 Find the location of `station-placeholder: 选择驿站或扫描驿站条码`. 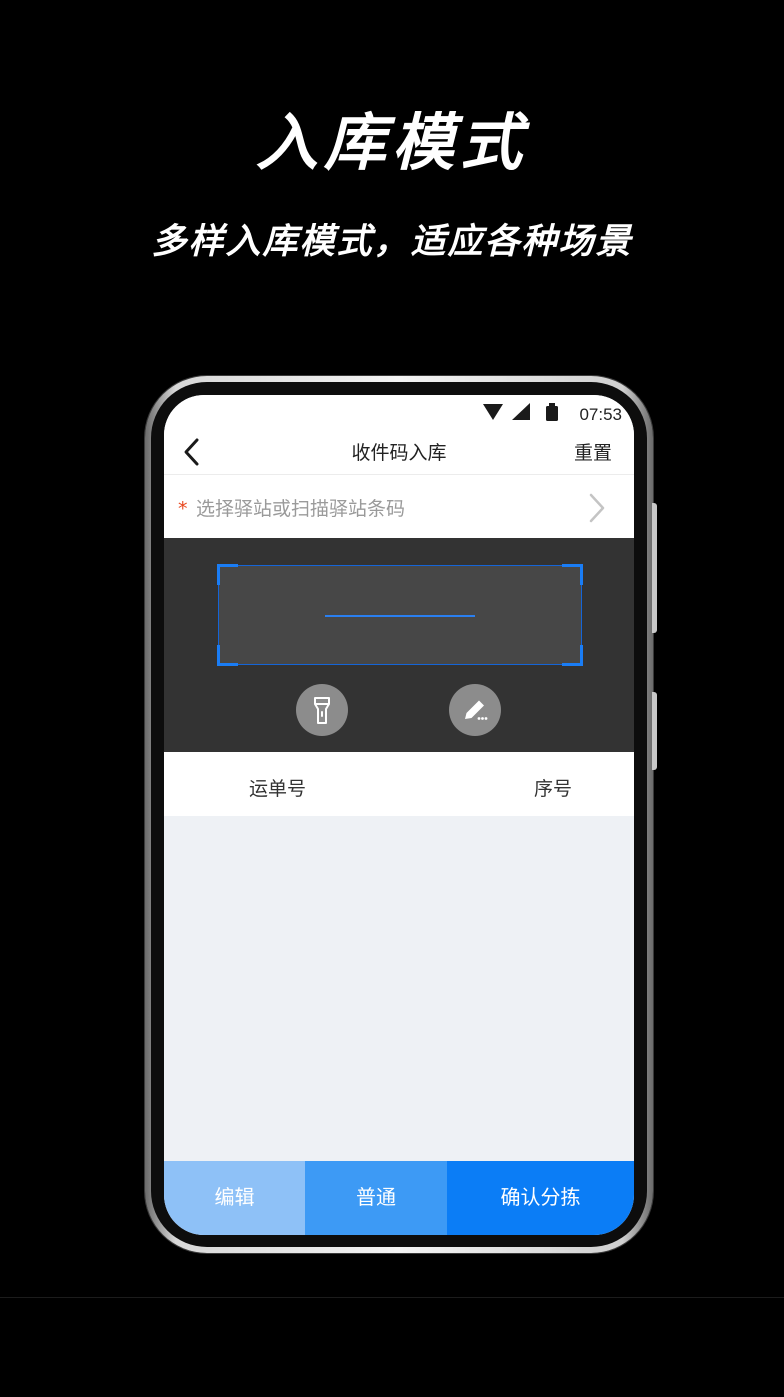

station-placeholder: 选择驿站或扫描驿站条码 is located at coordinates (301, 509).